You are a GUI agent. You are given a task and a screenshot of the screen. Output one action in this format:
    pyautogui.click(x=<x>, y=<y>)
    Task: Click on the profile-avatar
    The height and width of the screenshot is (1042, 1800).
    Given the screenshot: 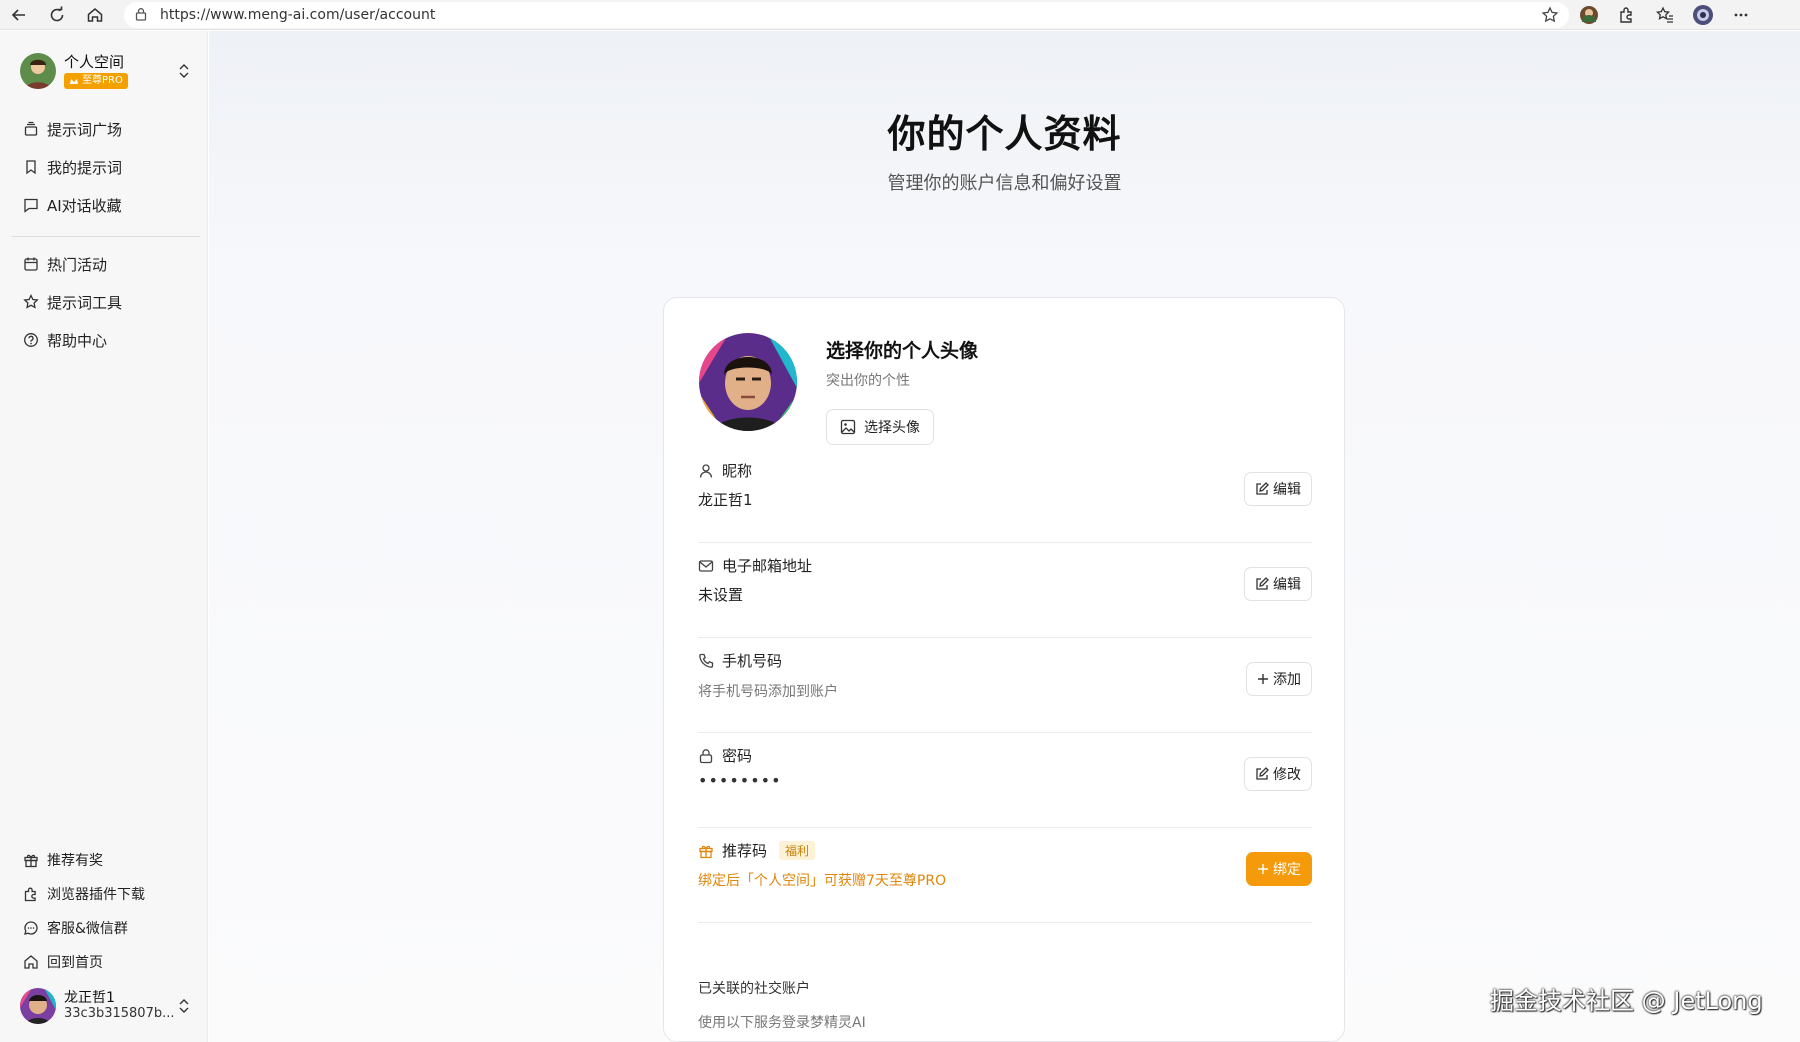 What is the action you would take?
    pyautogui.click(x=748, y=382)
    